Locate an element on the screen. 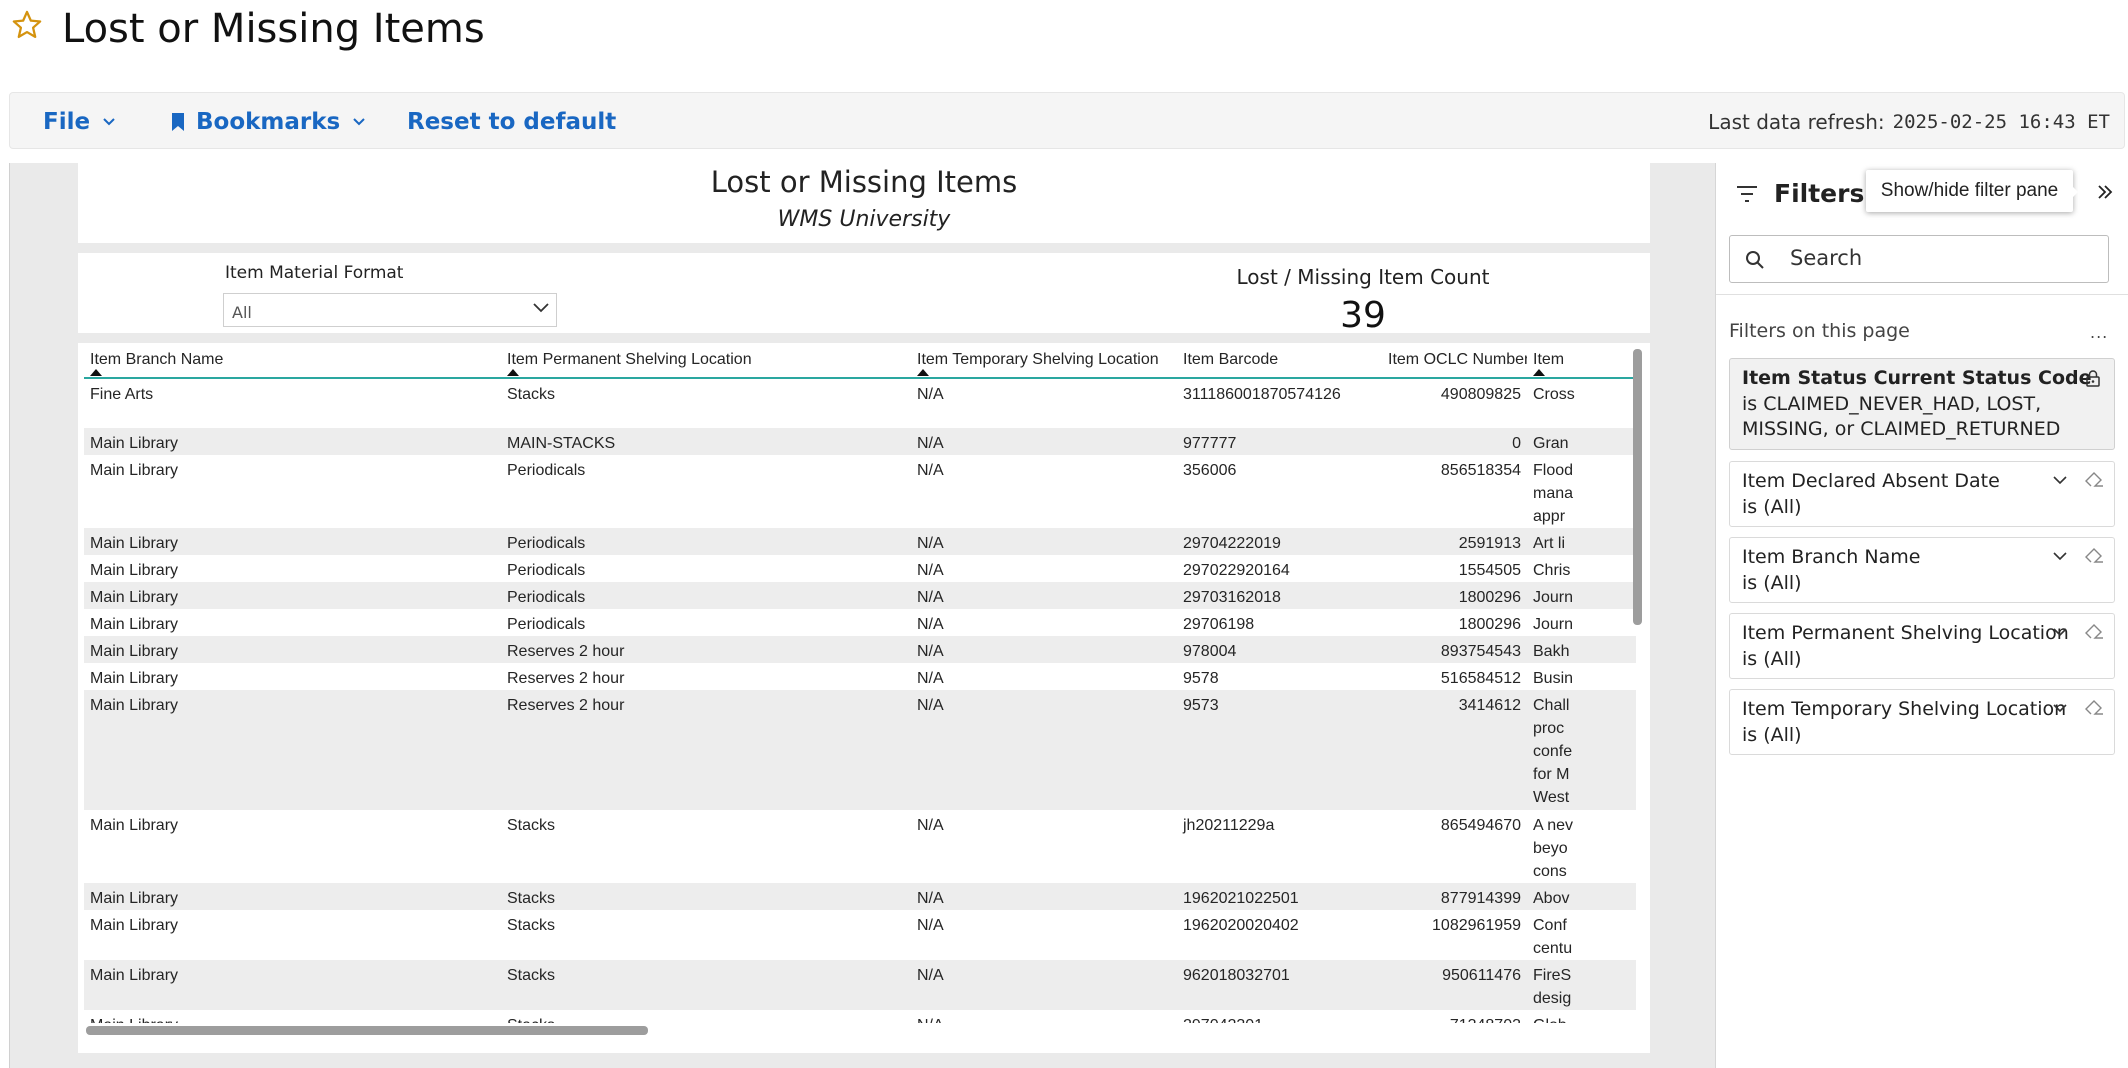 Image resolution: width=2128 pixels, height=1068 pixels. table-cell-item: Journ is located at coordinates (1553, 624).